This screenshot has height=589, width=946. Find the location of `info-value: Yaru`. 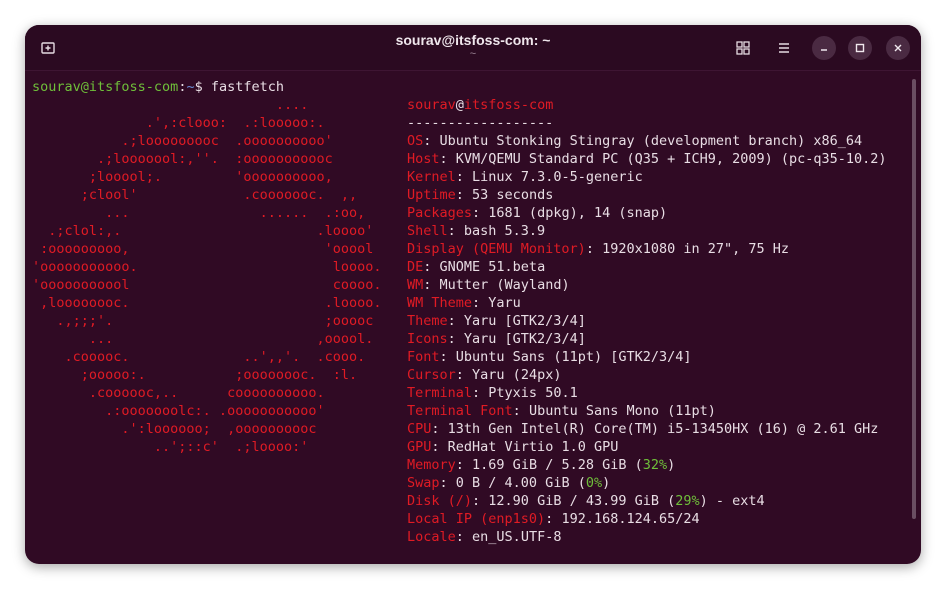

info-value: Yaru is located at coordinates (504, 303).